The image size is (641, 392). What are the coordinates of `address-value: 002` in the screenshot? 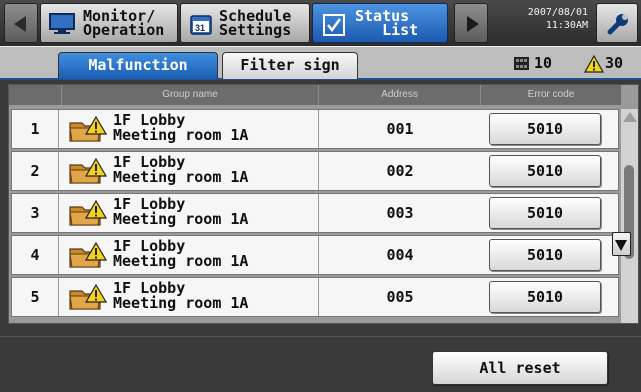 It's located at (399, 171).